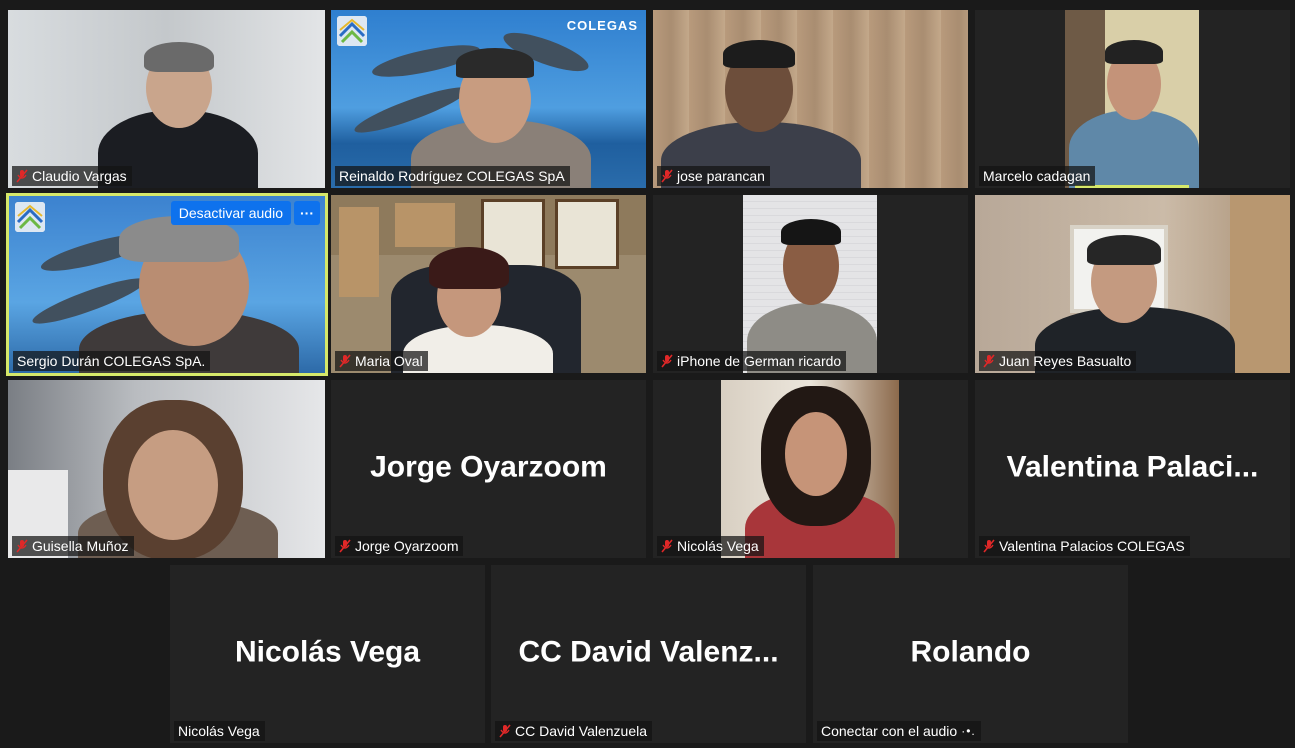  Describe the element at coordinates (968, 731) in the screenshot. I see `connecting-audio-icon: ·•.` at that location.